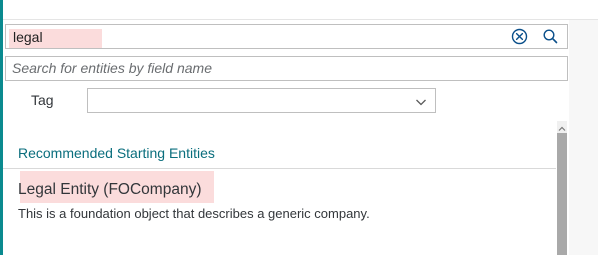  What do you see at coordinates (28, 37) in the screenshot?
I see `search-input-value: legal` at bounding box center [28, 37].